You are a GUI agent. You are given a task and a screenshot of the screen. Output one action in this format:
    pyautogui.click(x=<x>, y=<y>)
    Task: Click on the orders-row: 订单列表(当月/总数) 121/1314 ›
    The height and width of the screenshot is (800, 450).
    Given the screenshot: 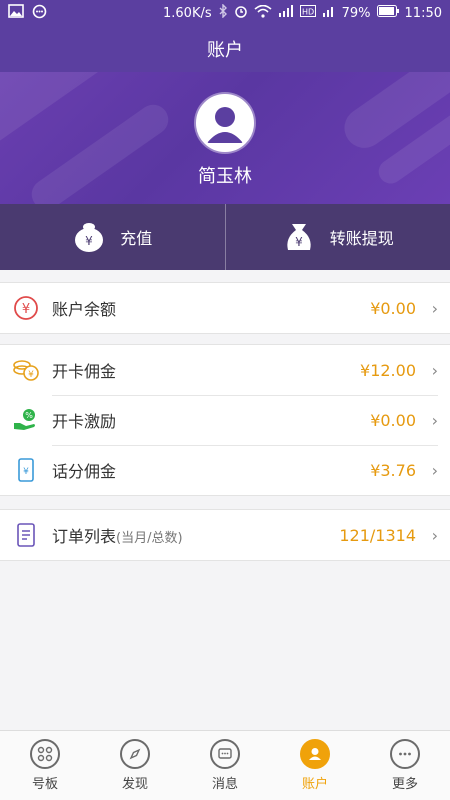 What is the action you would take?
    pyautogui.click(x=225, y=535)
    